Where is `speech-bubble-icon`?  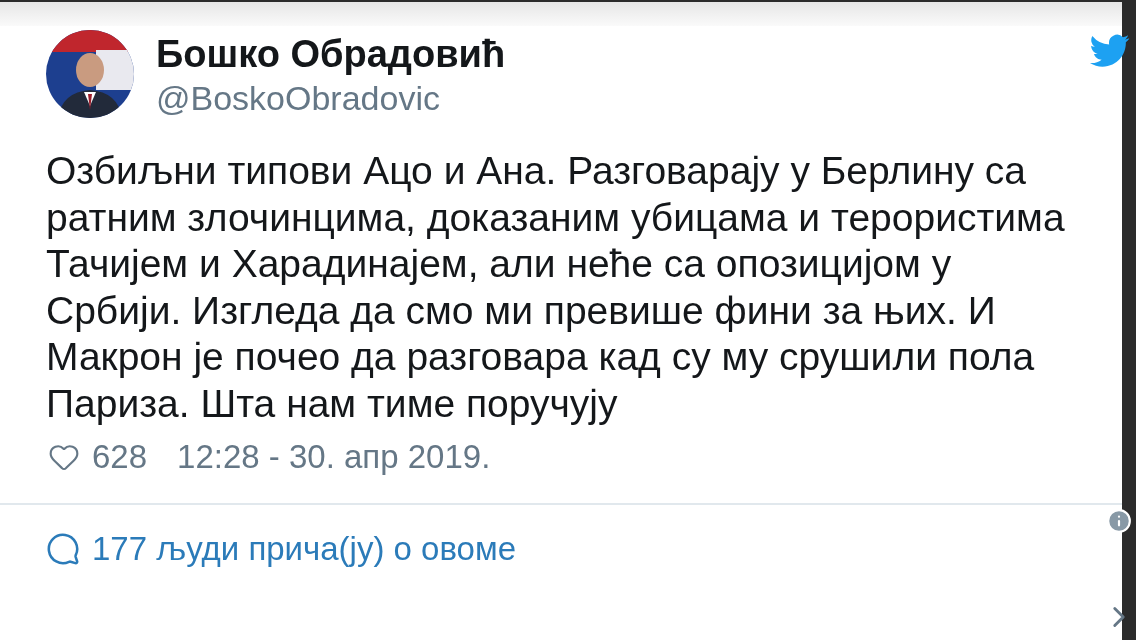
speech-bubble-icon is located at coordinates (63, 549).